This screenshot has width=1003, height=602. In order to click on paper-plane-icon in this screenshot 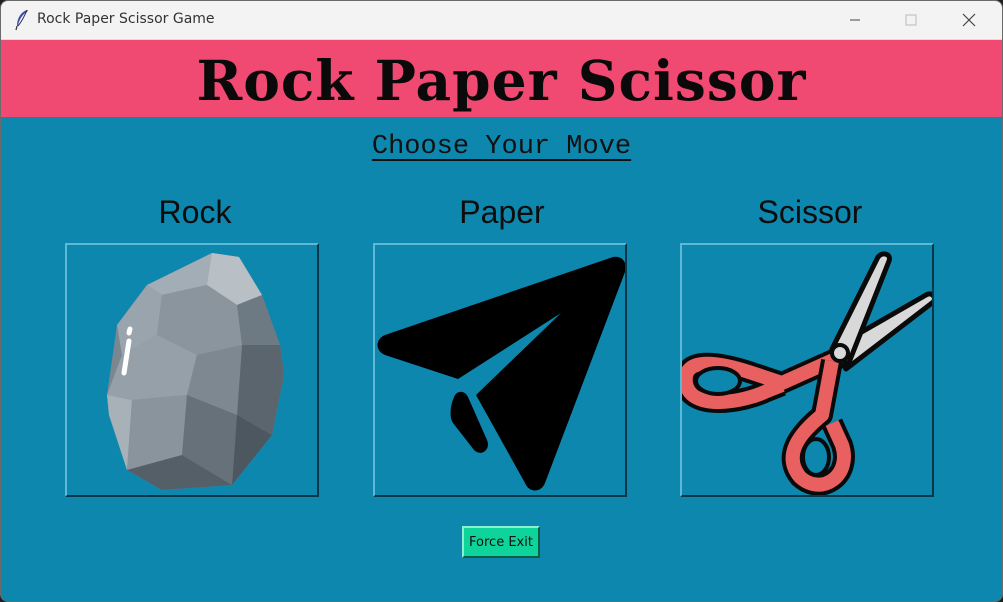, I will do `click(501, 373)`.